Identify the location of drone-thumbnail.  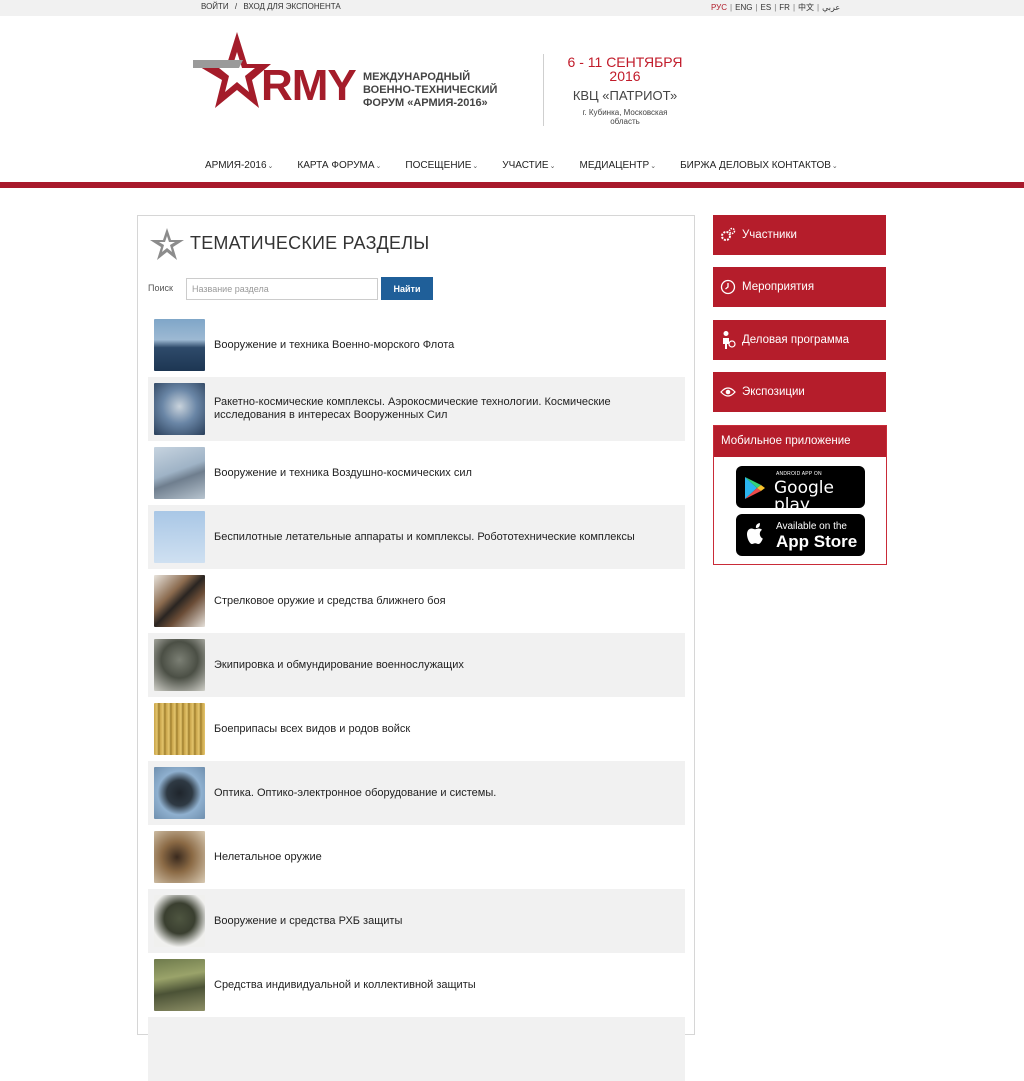
(179, 537).